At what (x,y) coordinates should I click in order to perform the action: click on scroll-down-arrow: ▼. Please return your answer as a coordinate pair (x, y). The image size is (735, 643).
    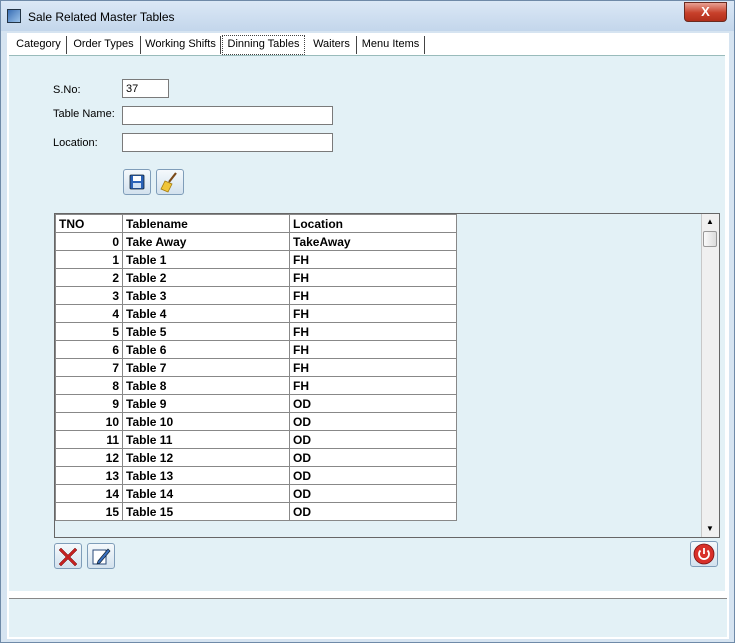
    Looking at the image, I should click on (710, 529).